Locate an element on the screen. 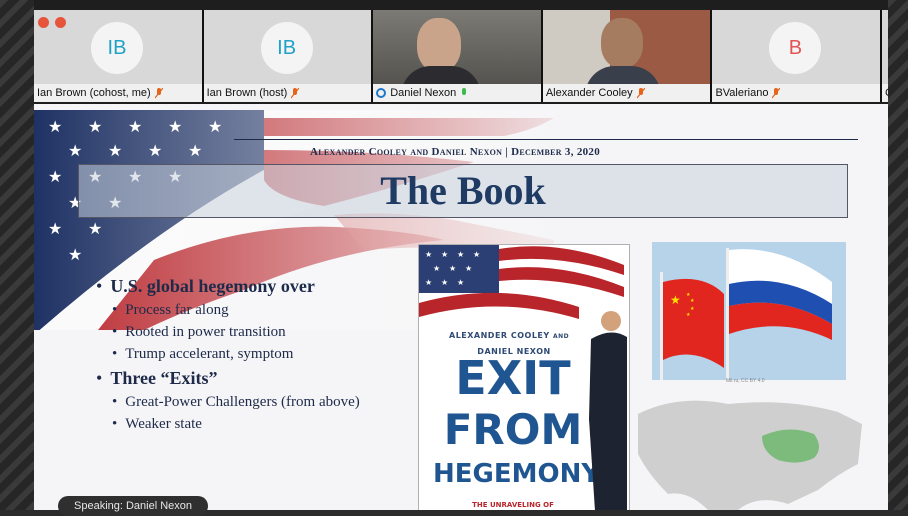 The width and height of the screenshot is (908, 516). slide-title: The Book is located at coordinates (463, 190).